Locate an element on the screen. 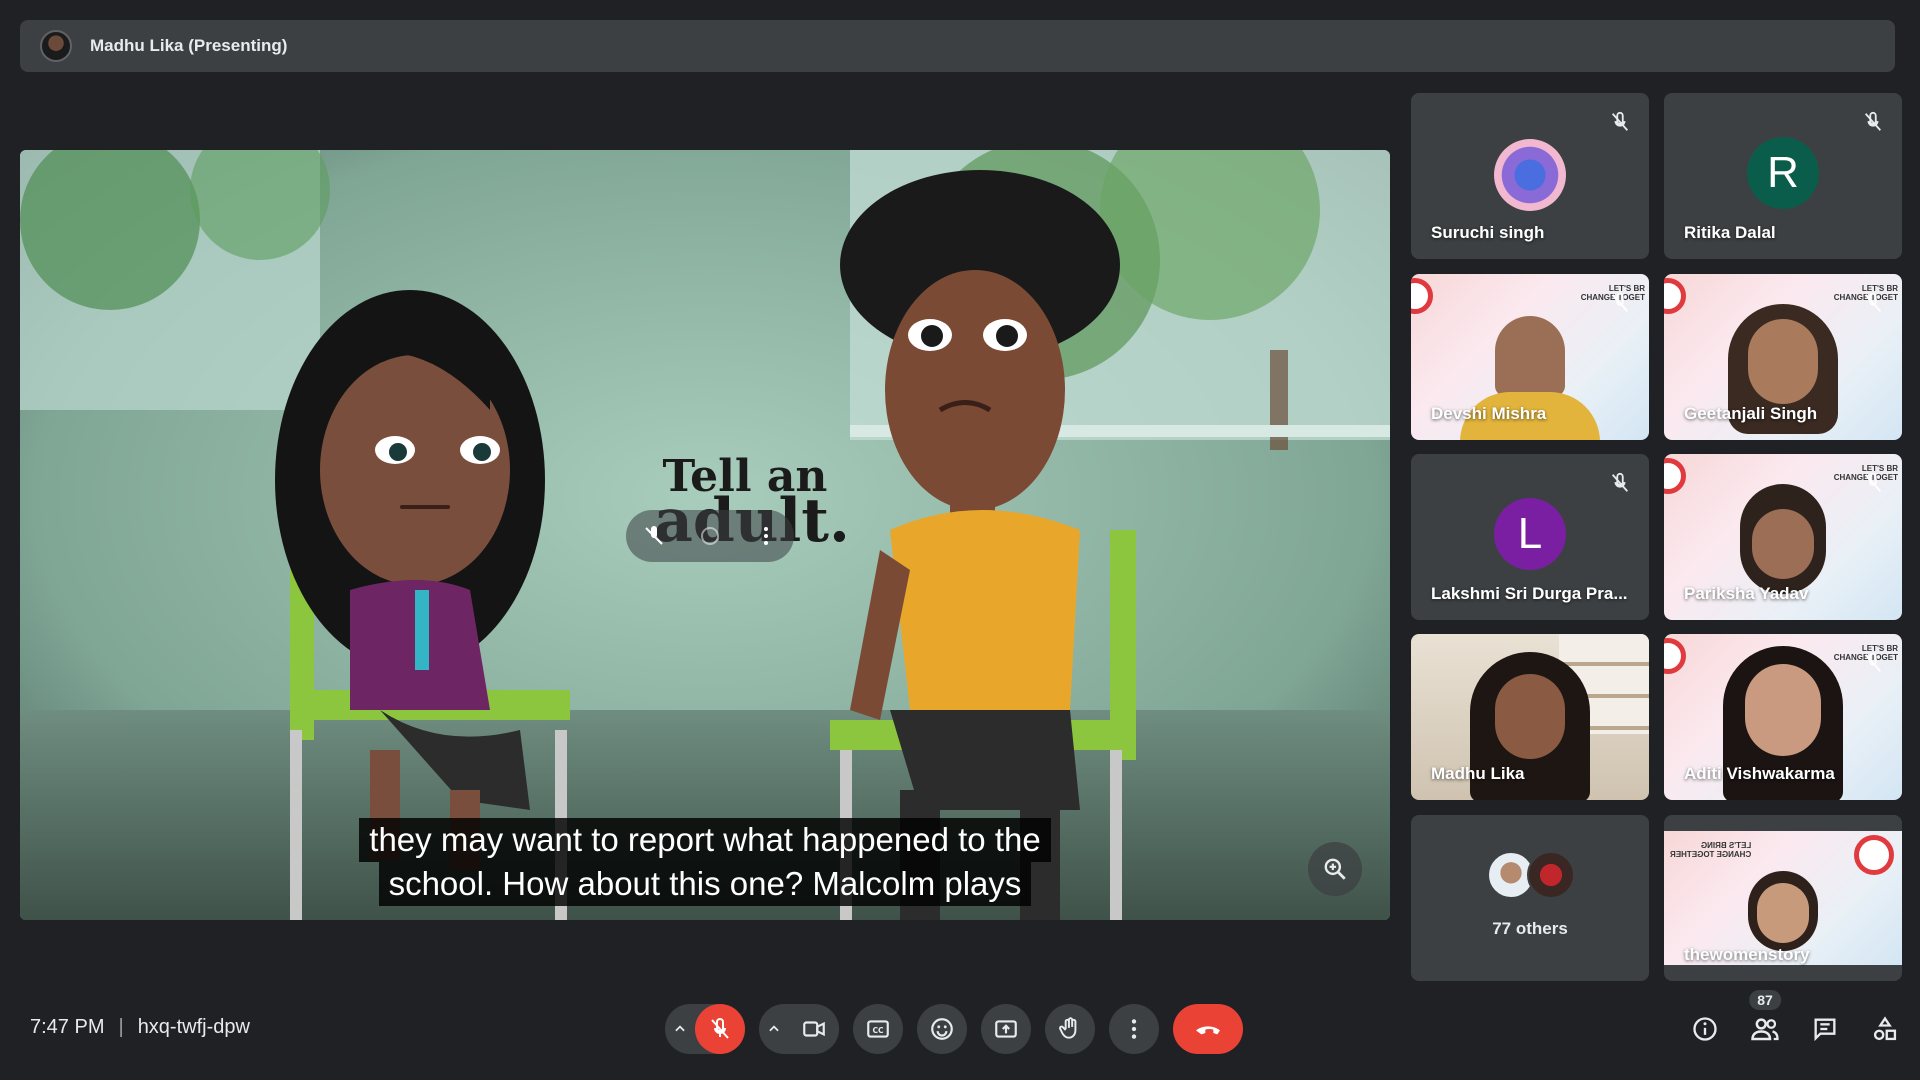  call-end-icon is located at coordinates (1208, 1030).